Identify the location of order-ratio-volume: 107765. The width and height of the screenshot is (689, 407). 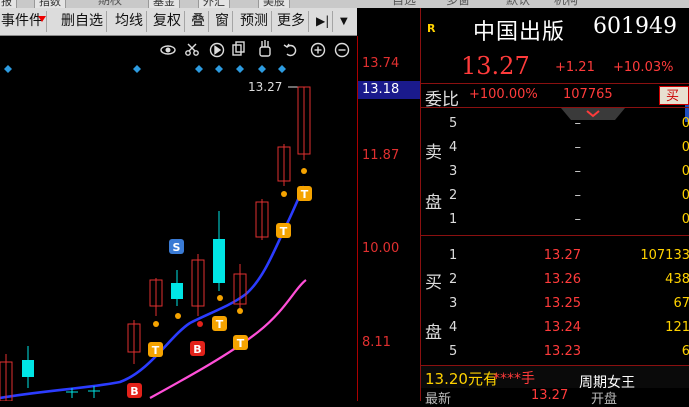
(588, 94).